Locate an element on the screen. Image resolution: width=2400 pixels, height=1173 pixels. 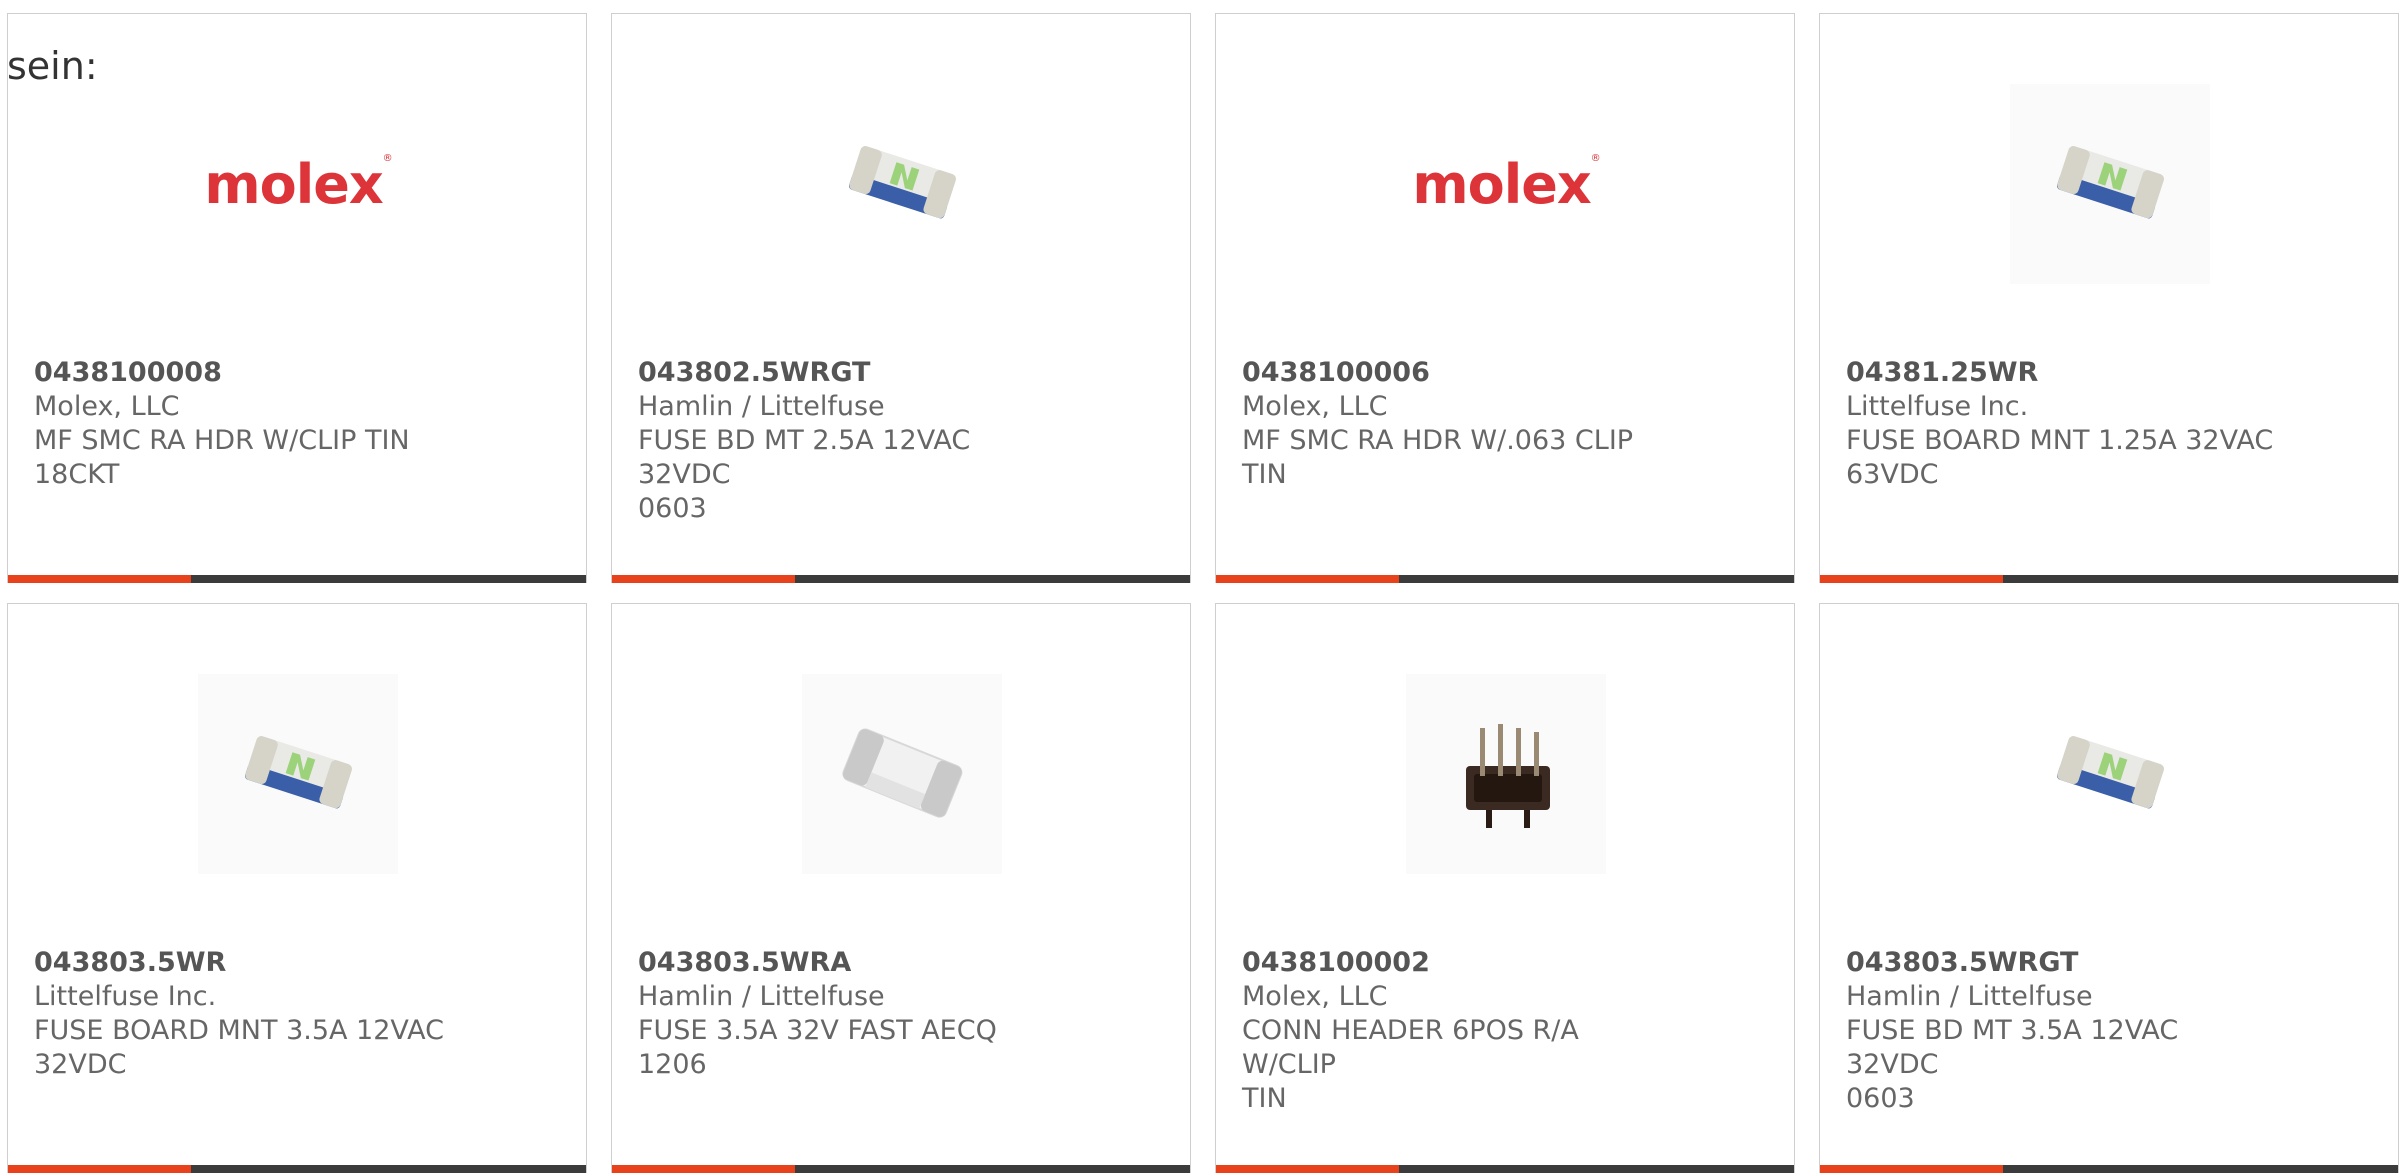
part-number: 0438100008 is located at coordinates (249, 373).